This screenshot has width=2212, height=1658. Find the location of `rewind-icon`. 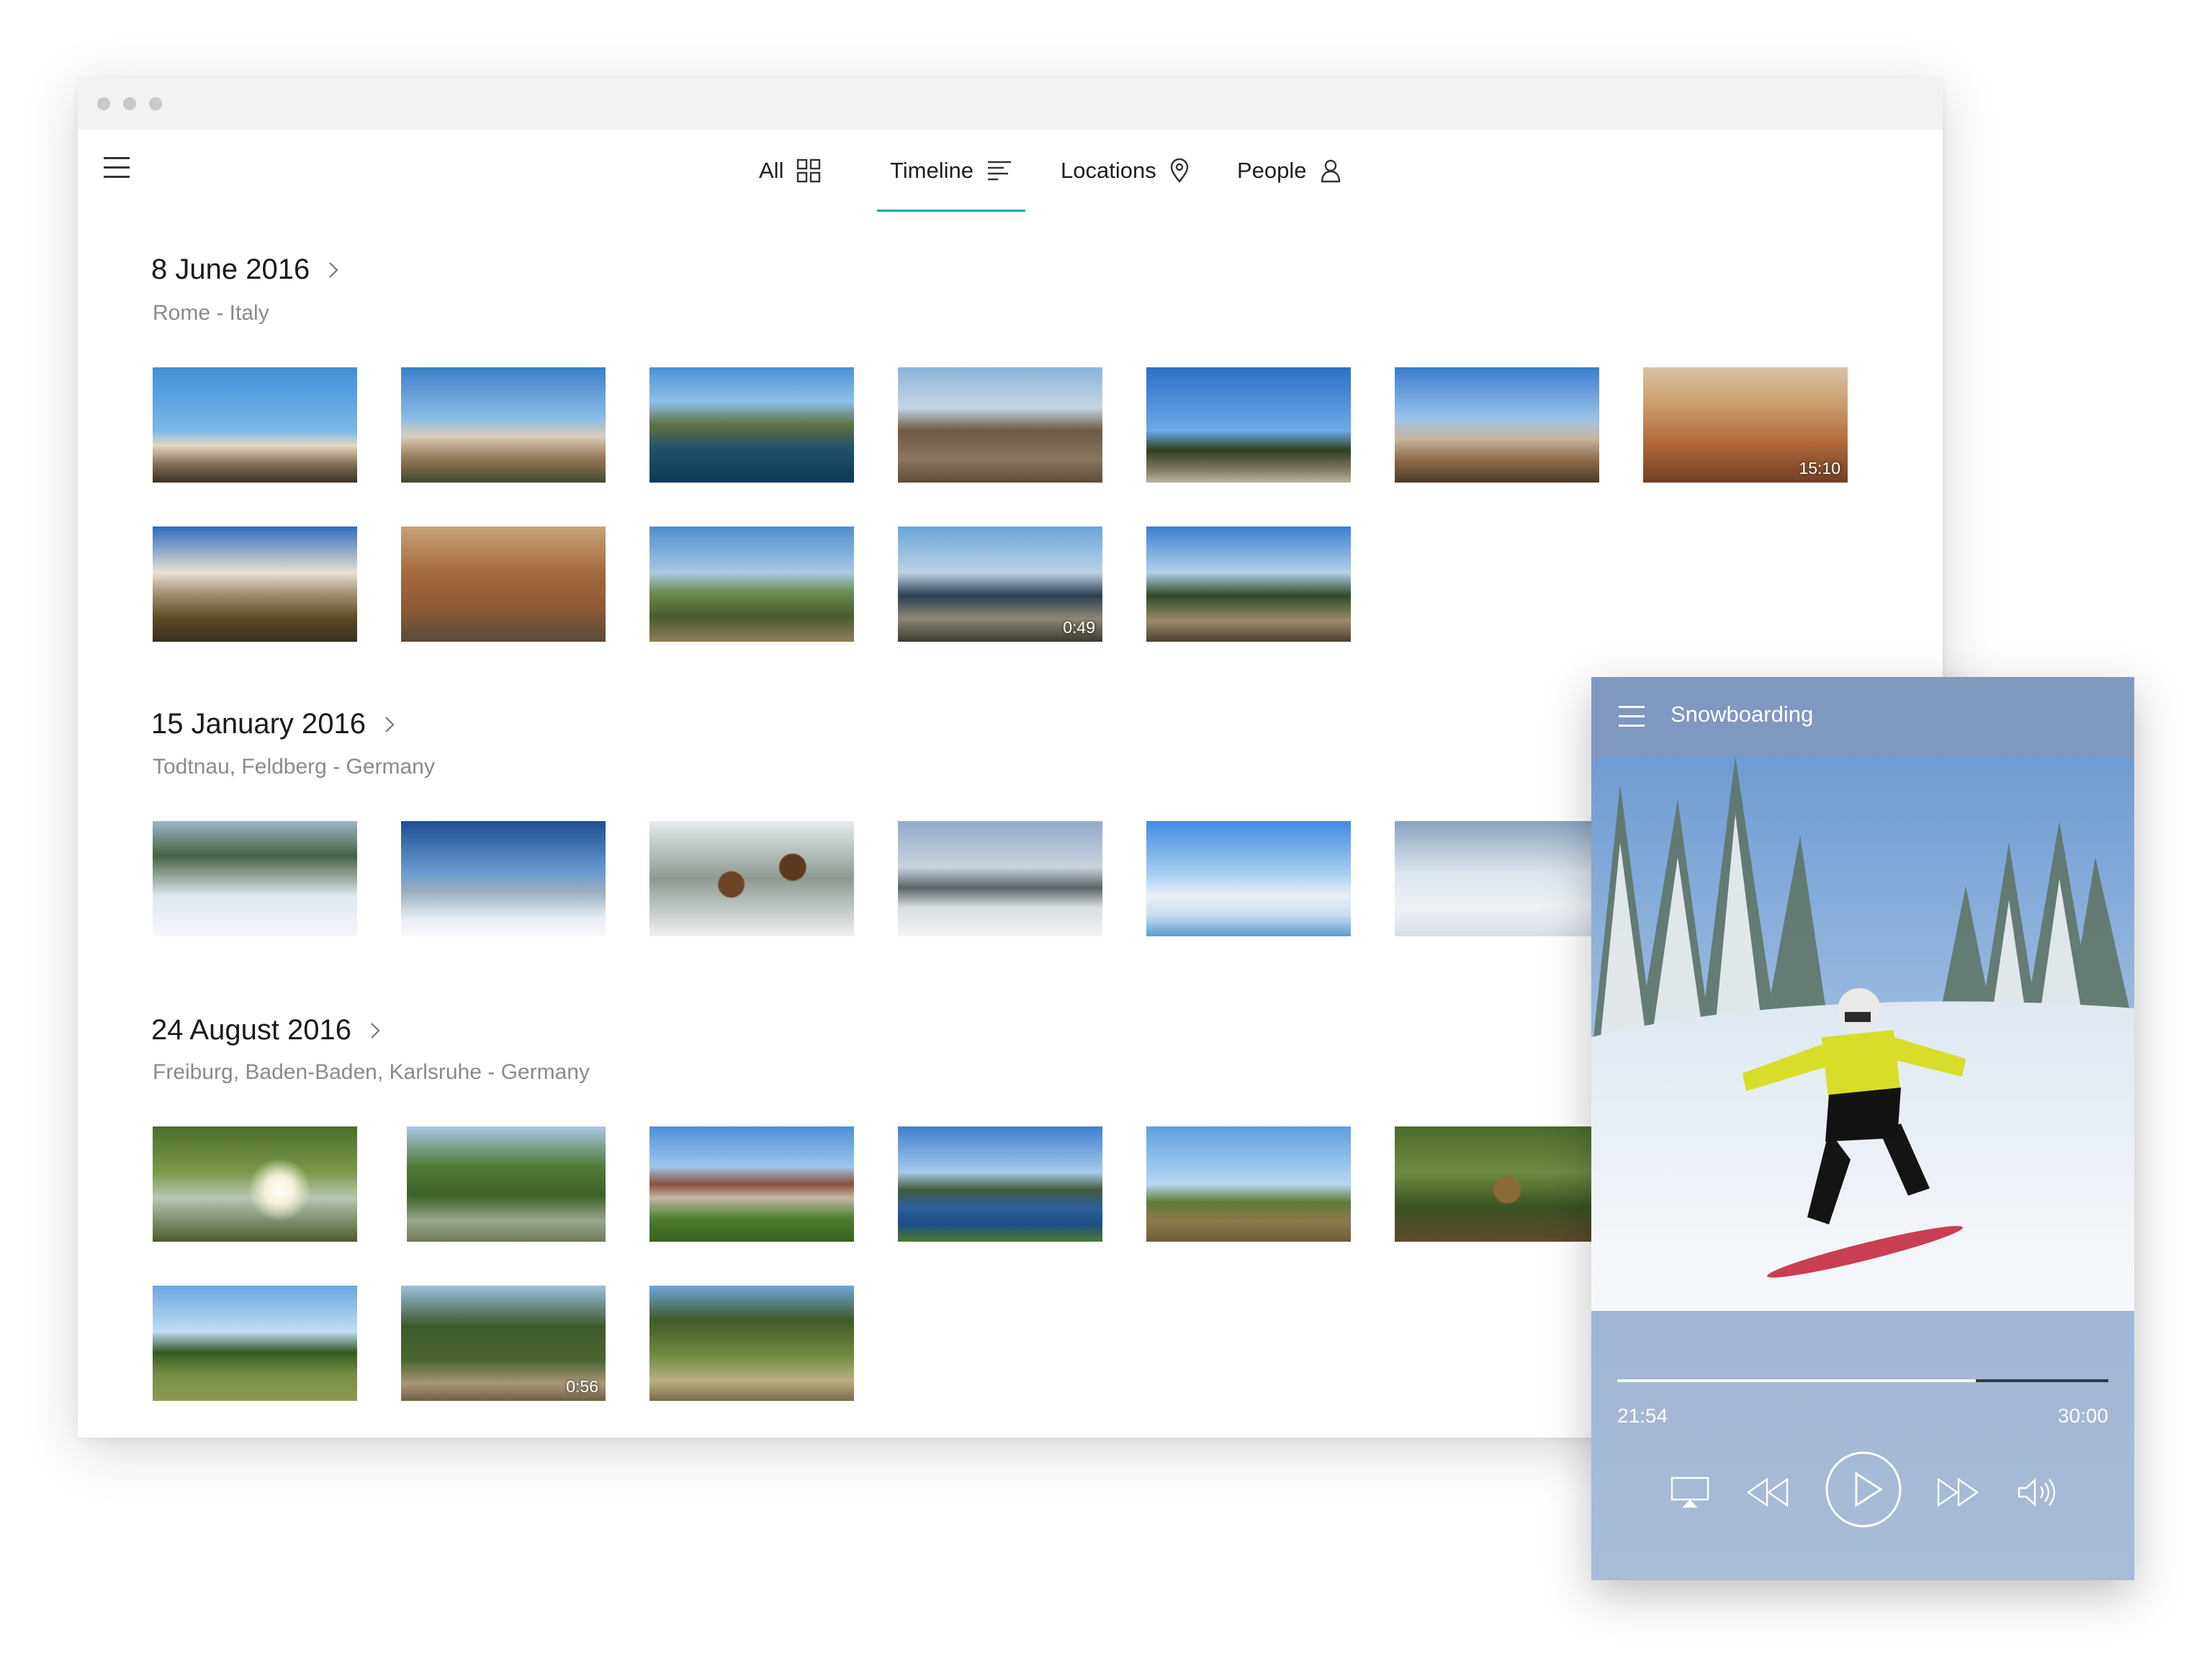

rewind-icon is located at coordinates (1768, 1492).